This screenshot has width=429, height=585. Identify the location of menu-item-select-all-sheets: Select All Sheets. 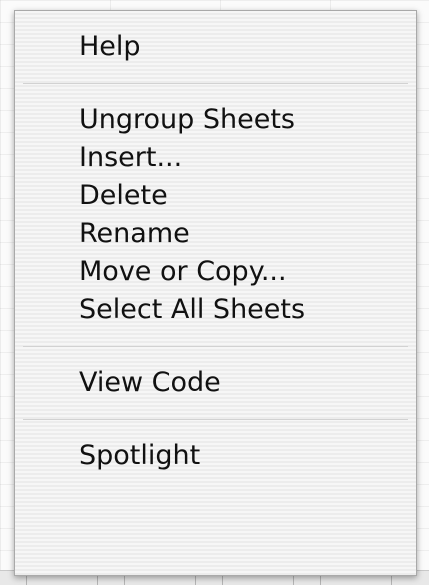
(215, 310).